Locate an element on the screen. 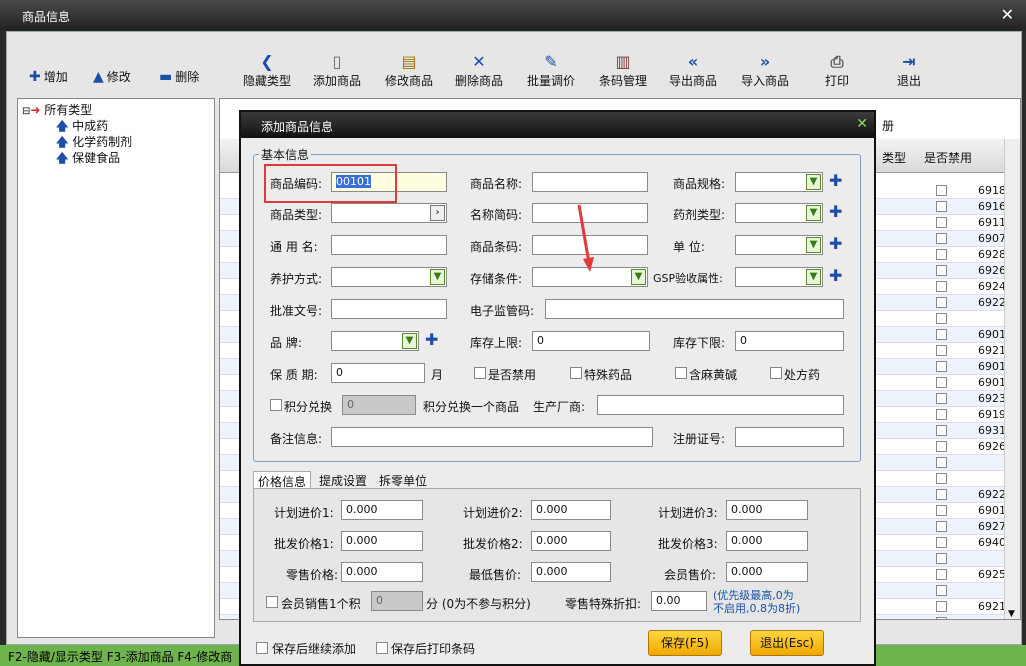 The image size is (1026, 666). delete-goods-button: ✕ 删除商品 is located at coordinates (479, 77).